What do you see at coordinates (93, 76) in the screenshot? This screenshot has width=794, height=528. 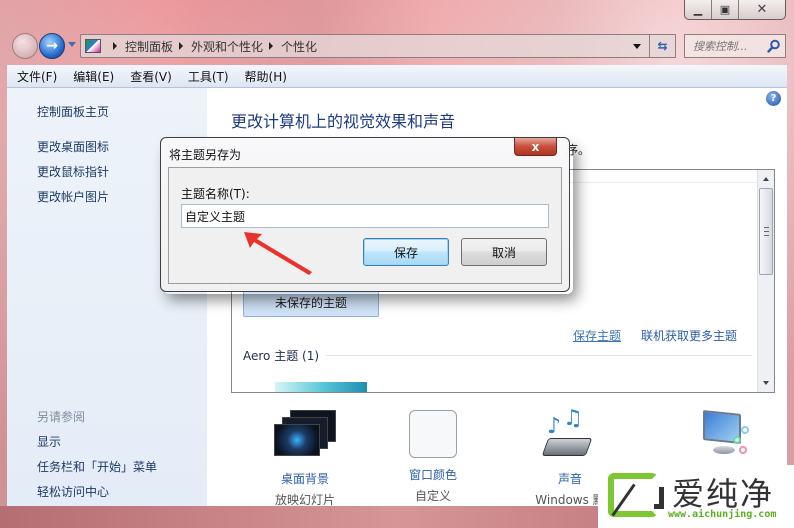 I see `menu-edit: 编辑(E)` at bounding box center [93, 76].